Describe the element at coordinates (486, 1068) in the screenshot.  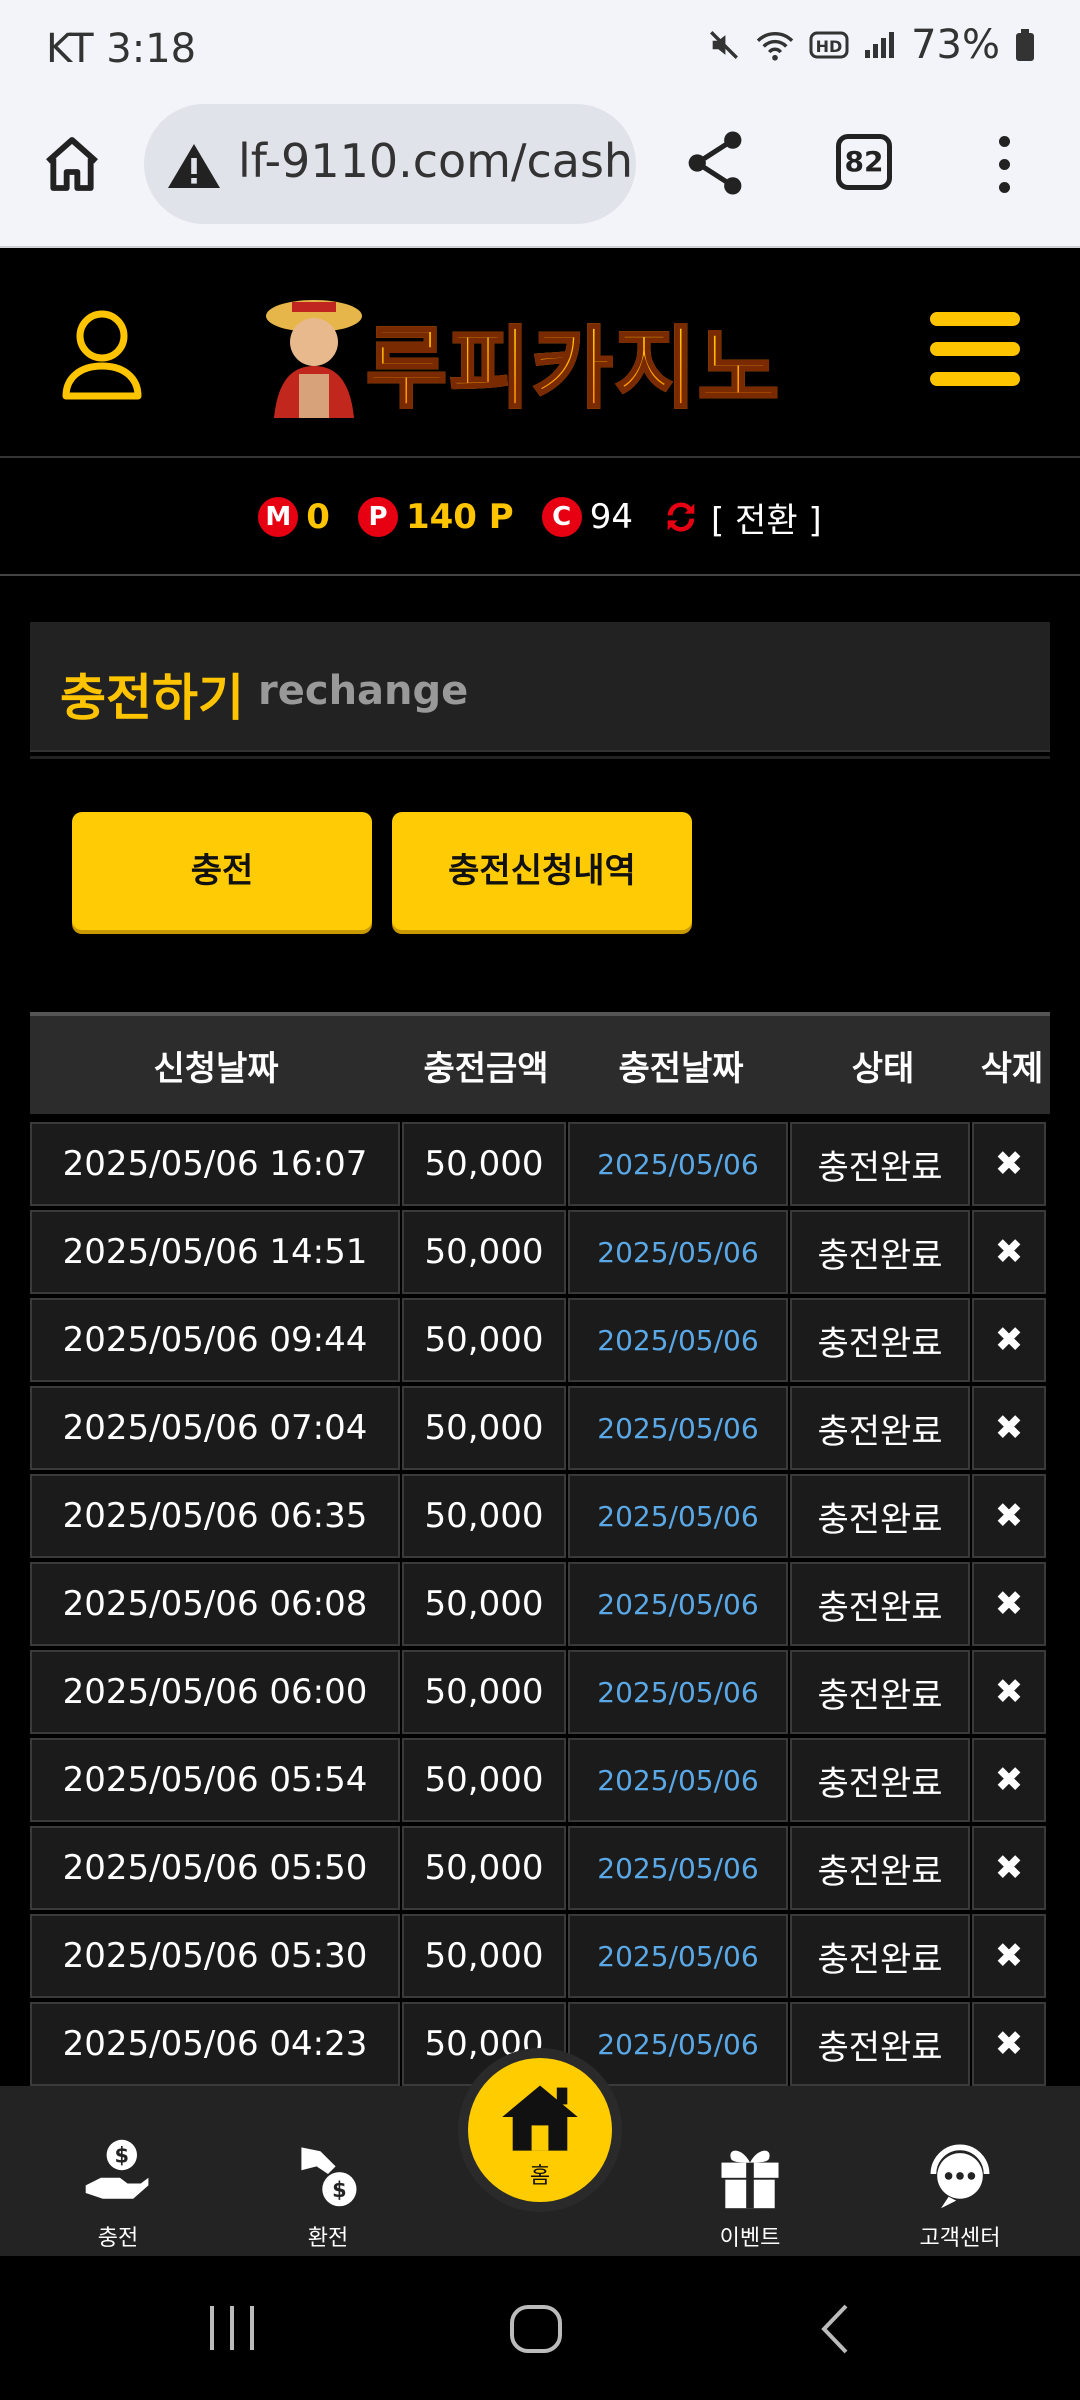
I see `header-amount: 충전금액` at that location.